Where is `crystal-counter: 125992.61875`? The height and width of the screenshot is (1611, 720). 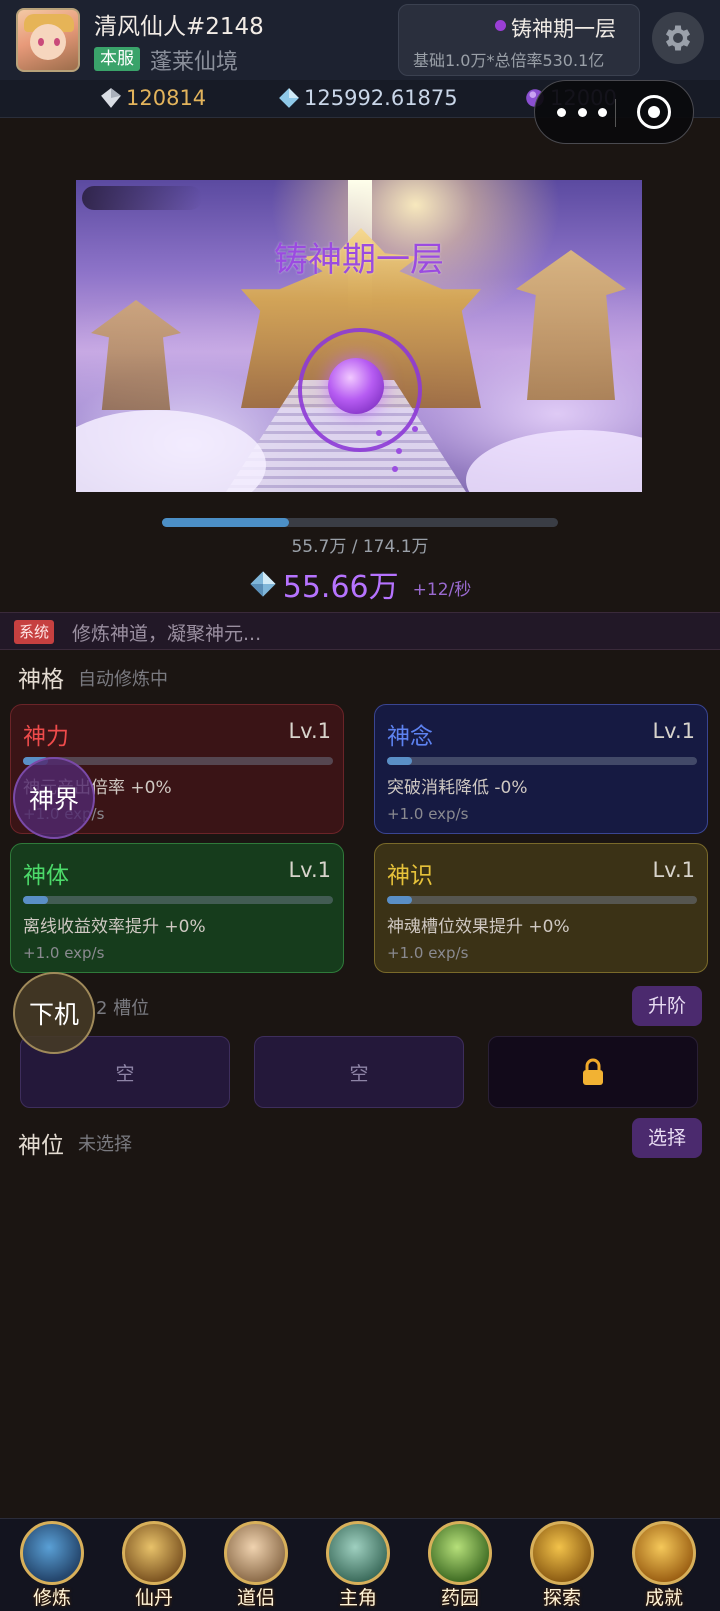
crystal-counter: 125992.61875 is located at coordinates (368, 98).